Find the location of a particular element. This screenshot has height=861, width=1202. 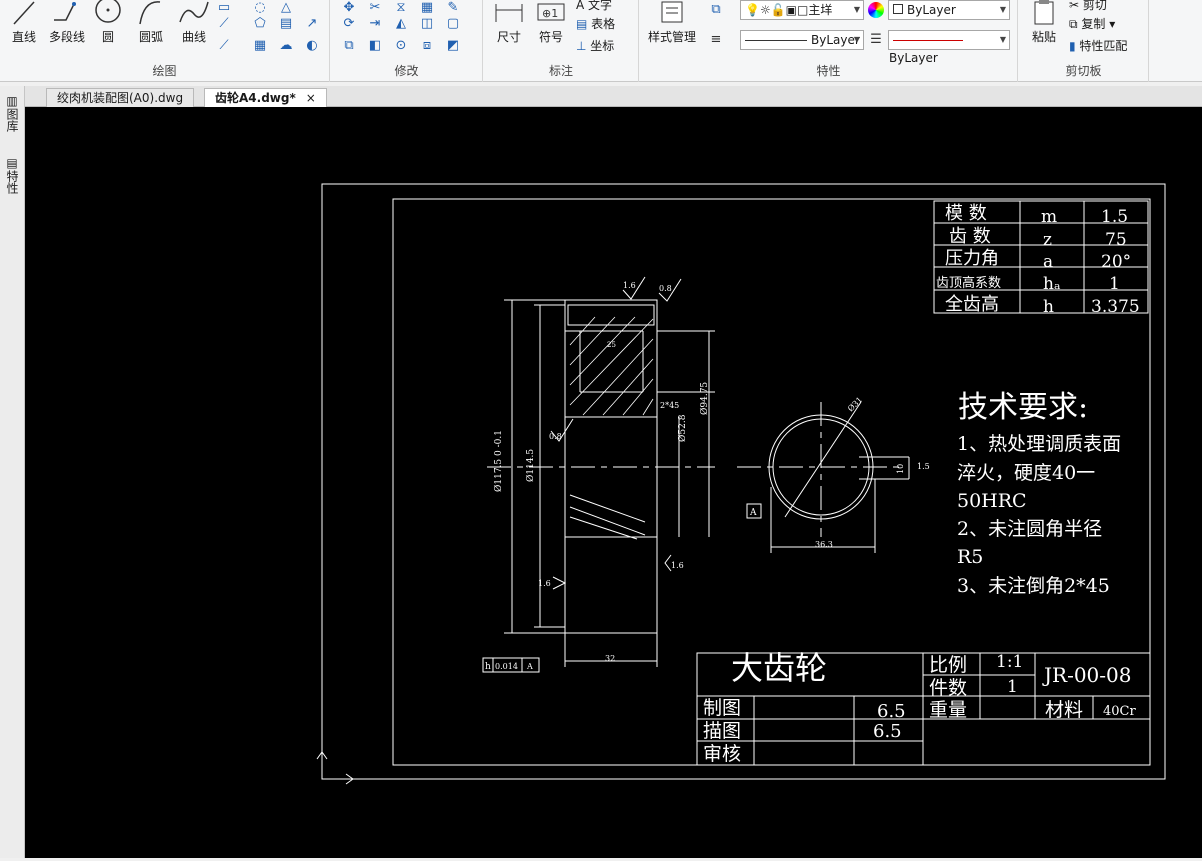

tech-line-2: 淬火，硬度40一 is located at coordinates (1026, 473).